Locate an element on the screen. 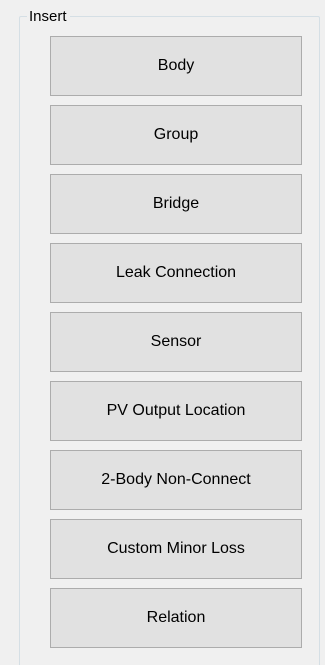 Image resolution: width=325 pixels, height=665 pixels. leak-connection-button: Leak Connection is located at coordinates (176, 273).